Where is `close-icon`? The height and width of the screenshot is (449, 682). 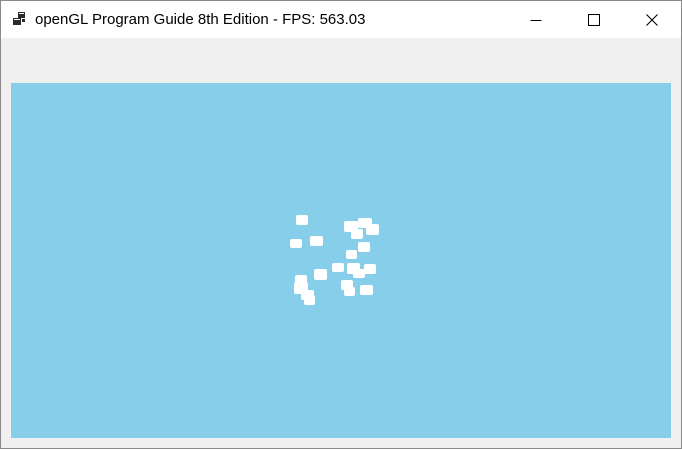
close-icon is located at coordinates (652, 19).